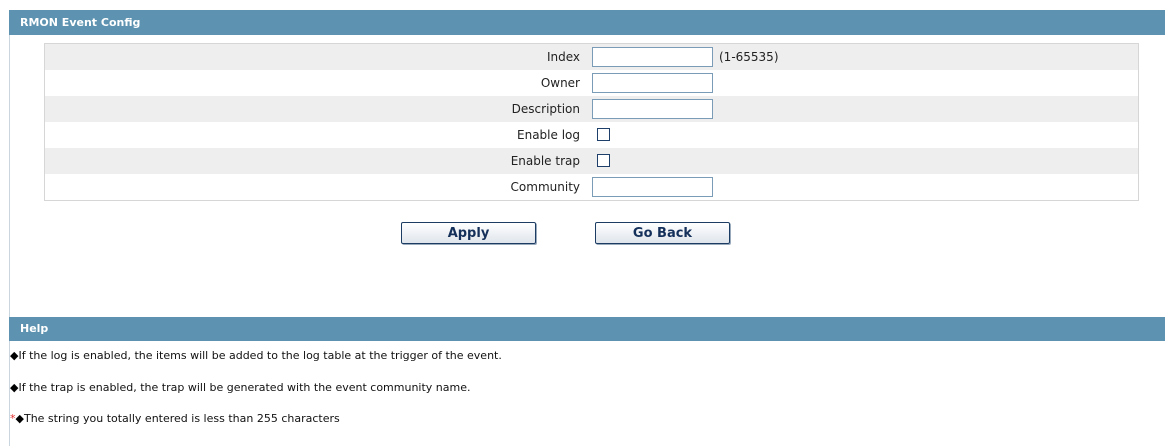 Image resolution: width=1165 pixels, height=446 pixels. What do you see at coordinates (468, 233) in the screenshot?
I see `apply-button: Apply` at bounding box center [468, 233].